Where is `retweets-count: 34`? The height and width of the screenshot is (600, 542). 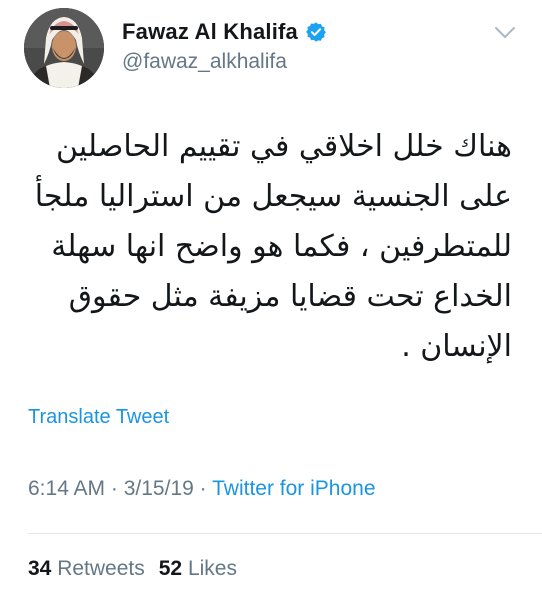 retweets-count: 34 is located at coordinates (40, 568).